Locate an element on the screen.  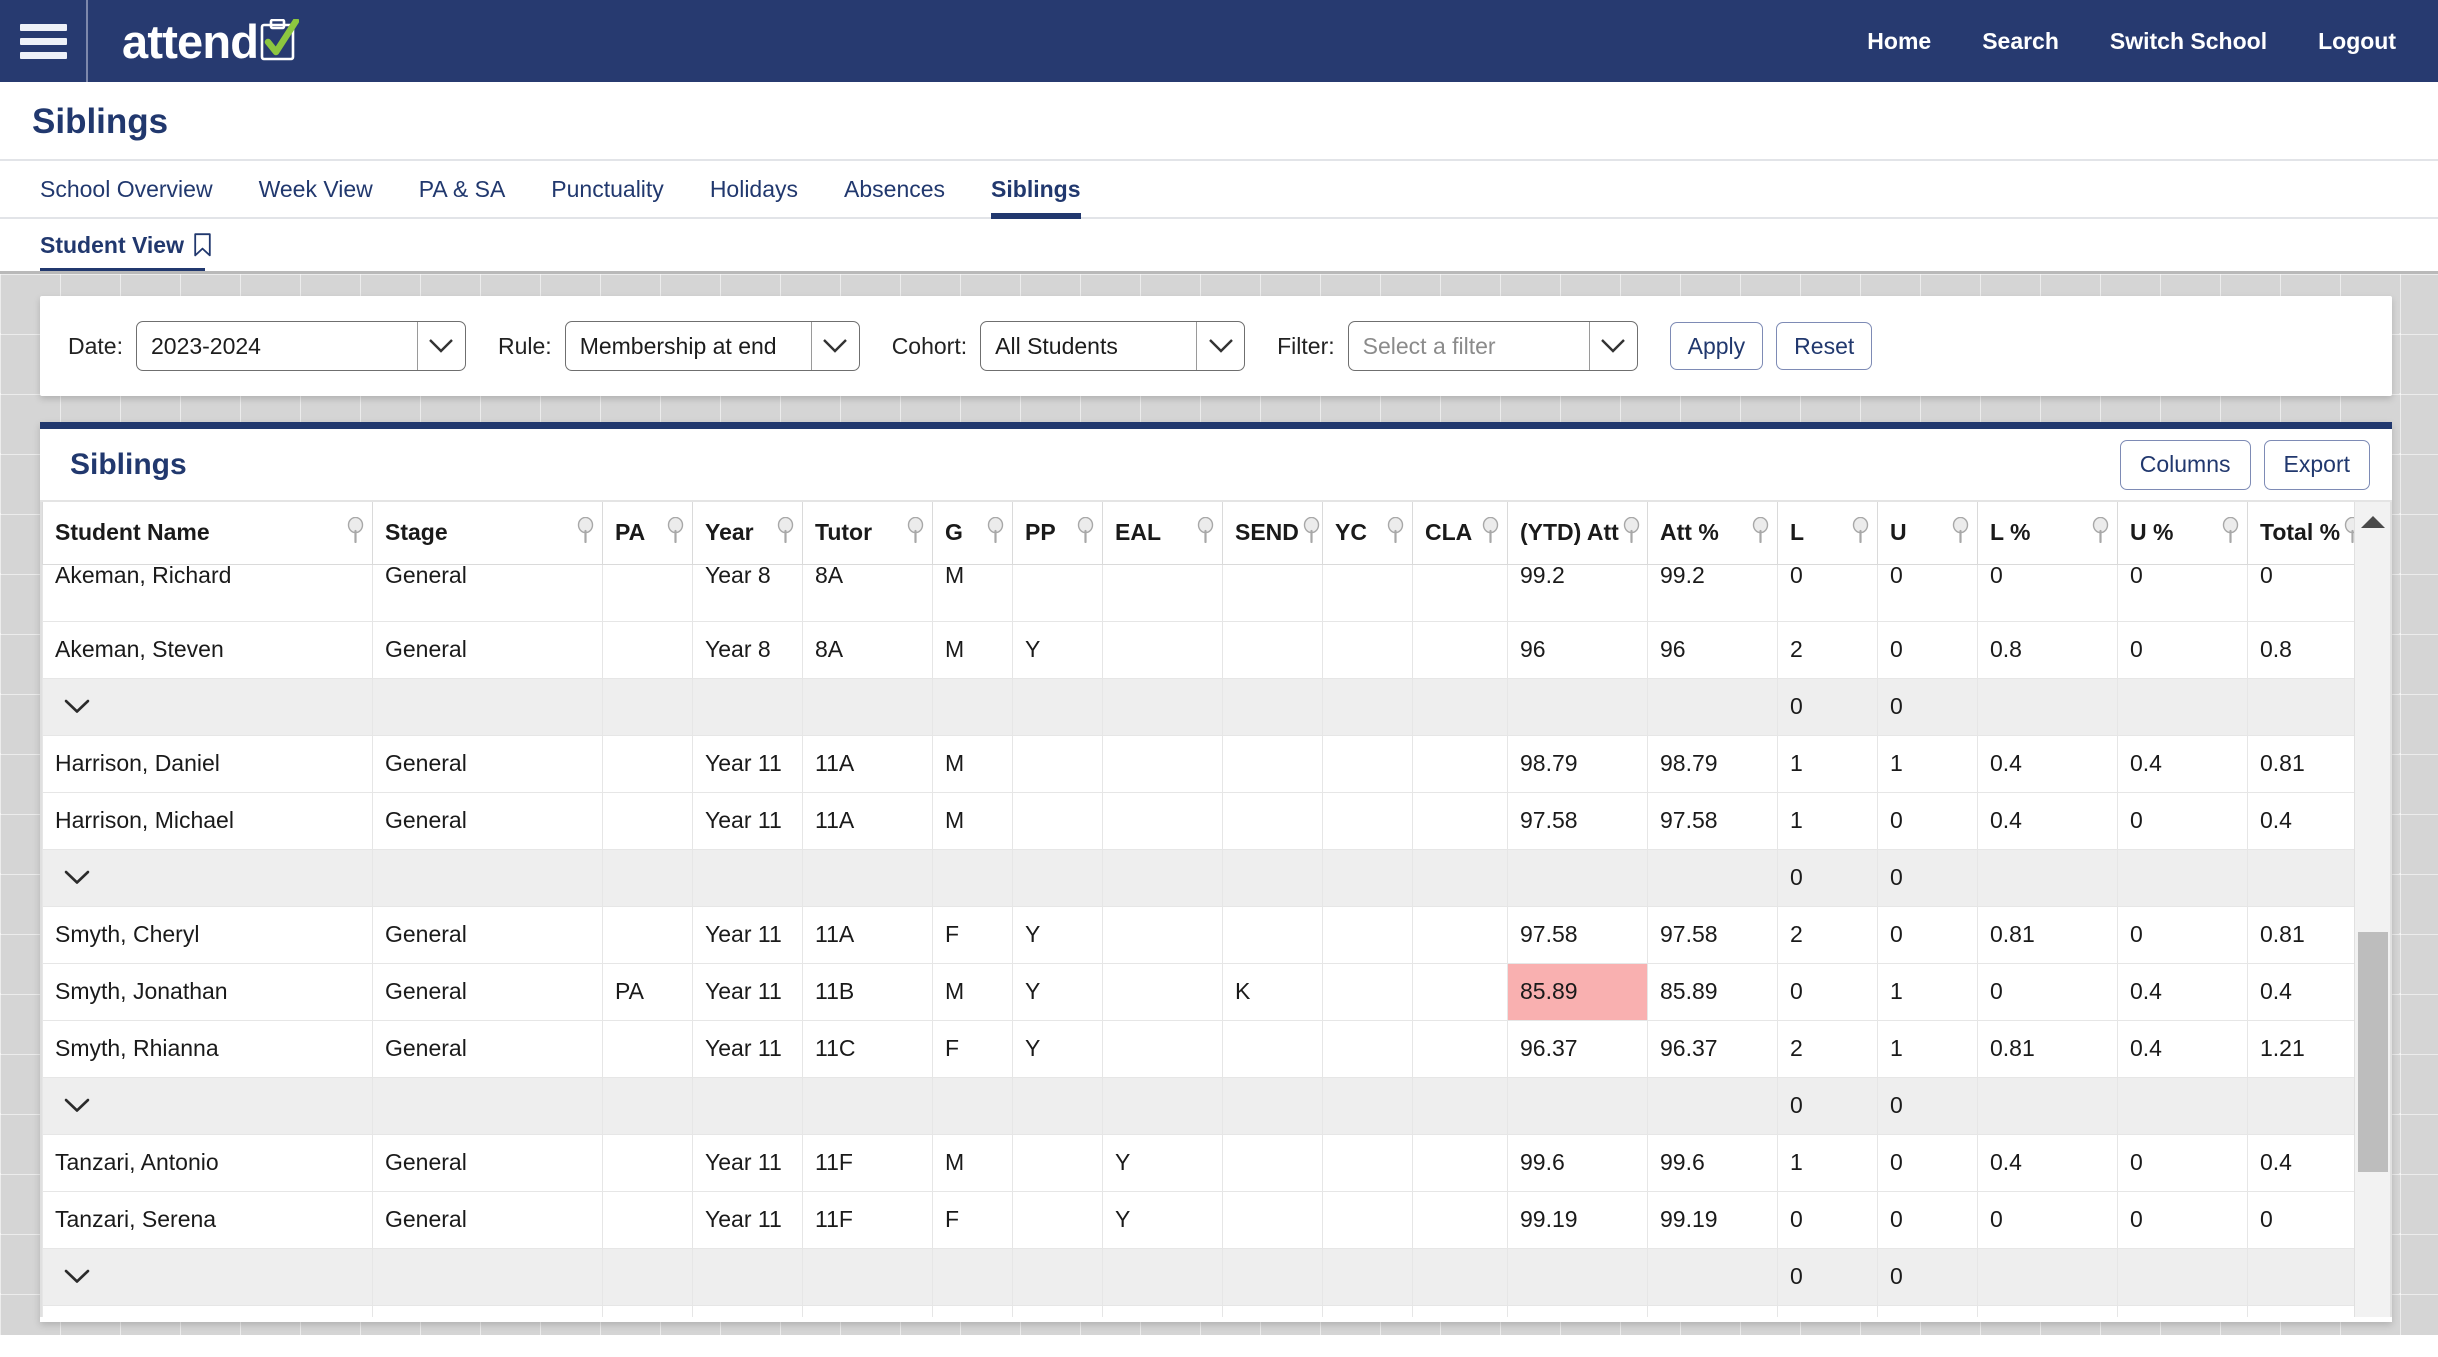
nav-link-home: Home is located at coordinates (1899, 41).